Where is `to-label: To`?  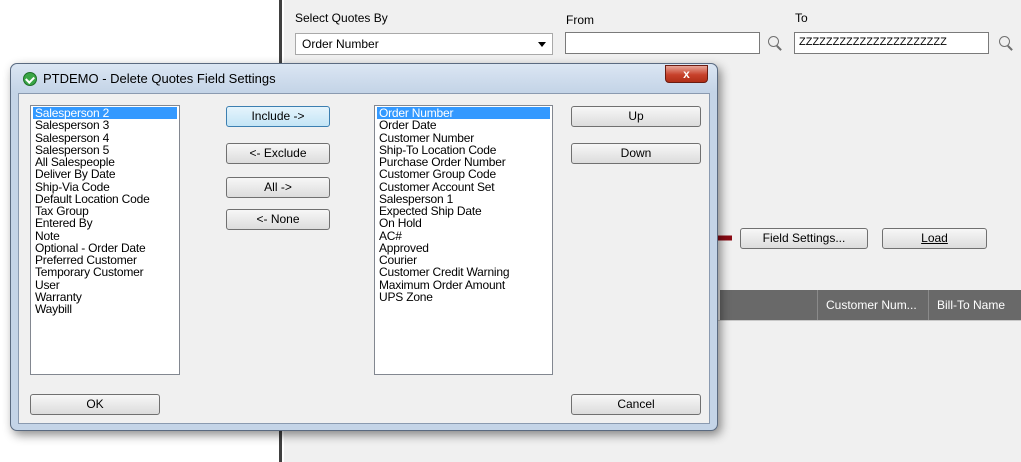 to-label: To is located at coordinates (801, 18).